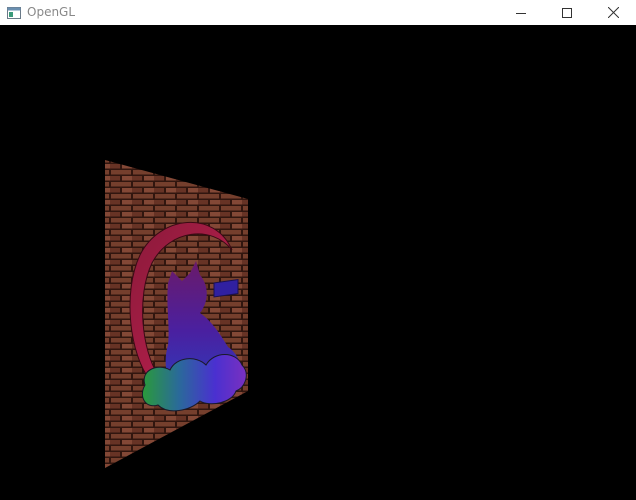 The image size is (636, 500). I want to click on close-icon, so click(613, 12).